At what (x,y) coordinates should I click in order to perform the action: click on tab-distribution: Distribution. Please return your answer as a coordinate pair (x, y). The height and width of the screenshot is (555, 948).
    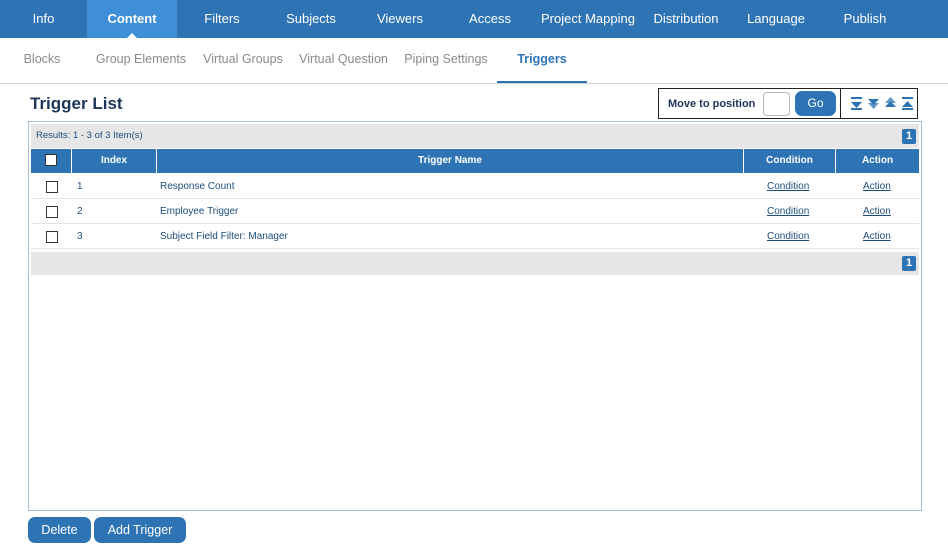
    Looking at the image, I should click on (686, 19).